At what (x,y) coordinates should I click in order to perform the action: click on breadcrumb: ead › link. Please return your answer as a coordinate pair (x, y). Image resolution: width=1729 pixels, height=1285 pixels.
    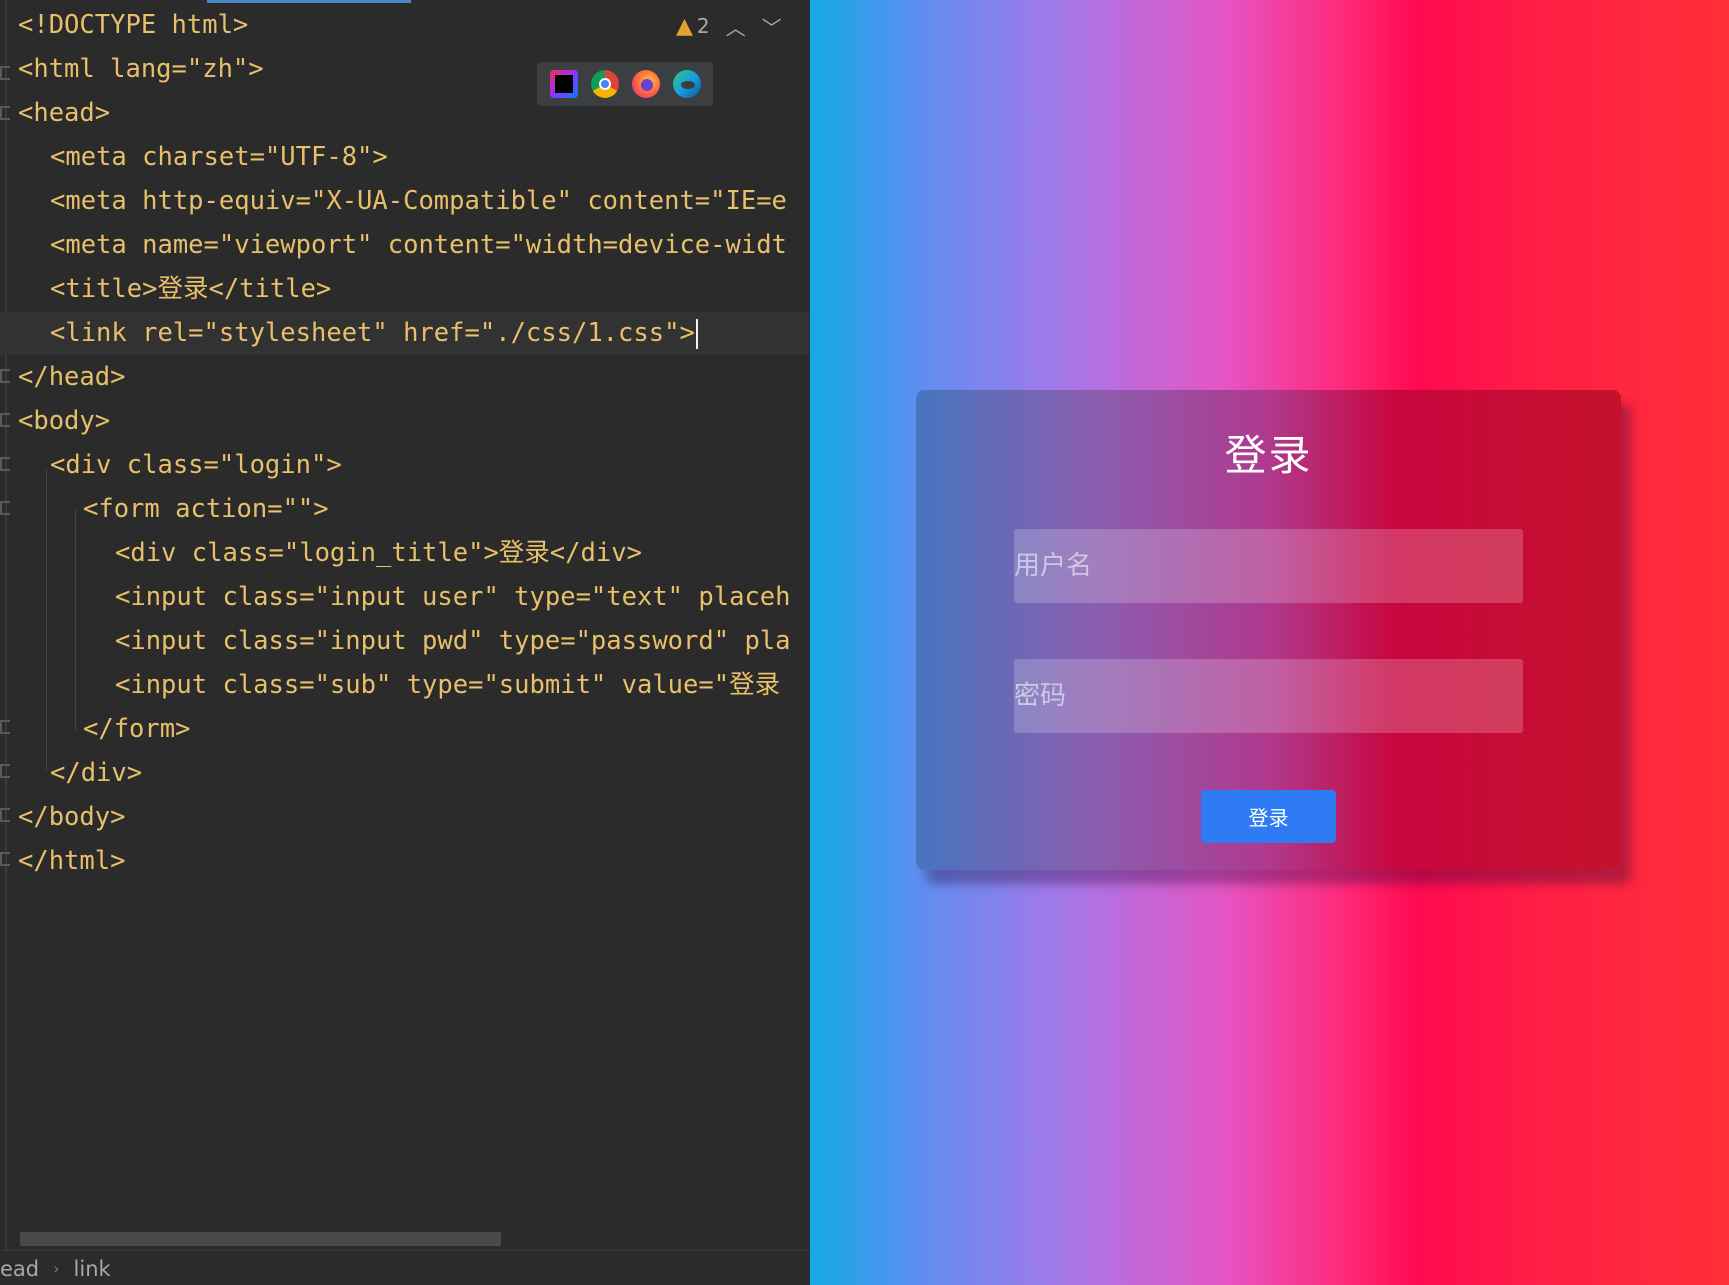
    Looking at the image, I should click on (405, 1267).